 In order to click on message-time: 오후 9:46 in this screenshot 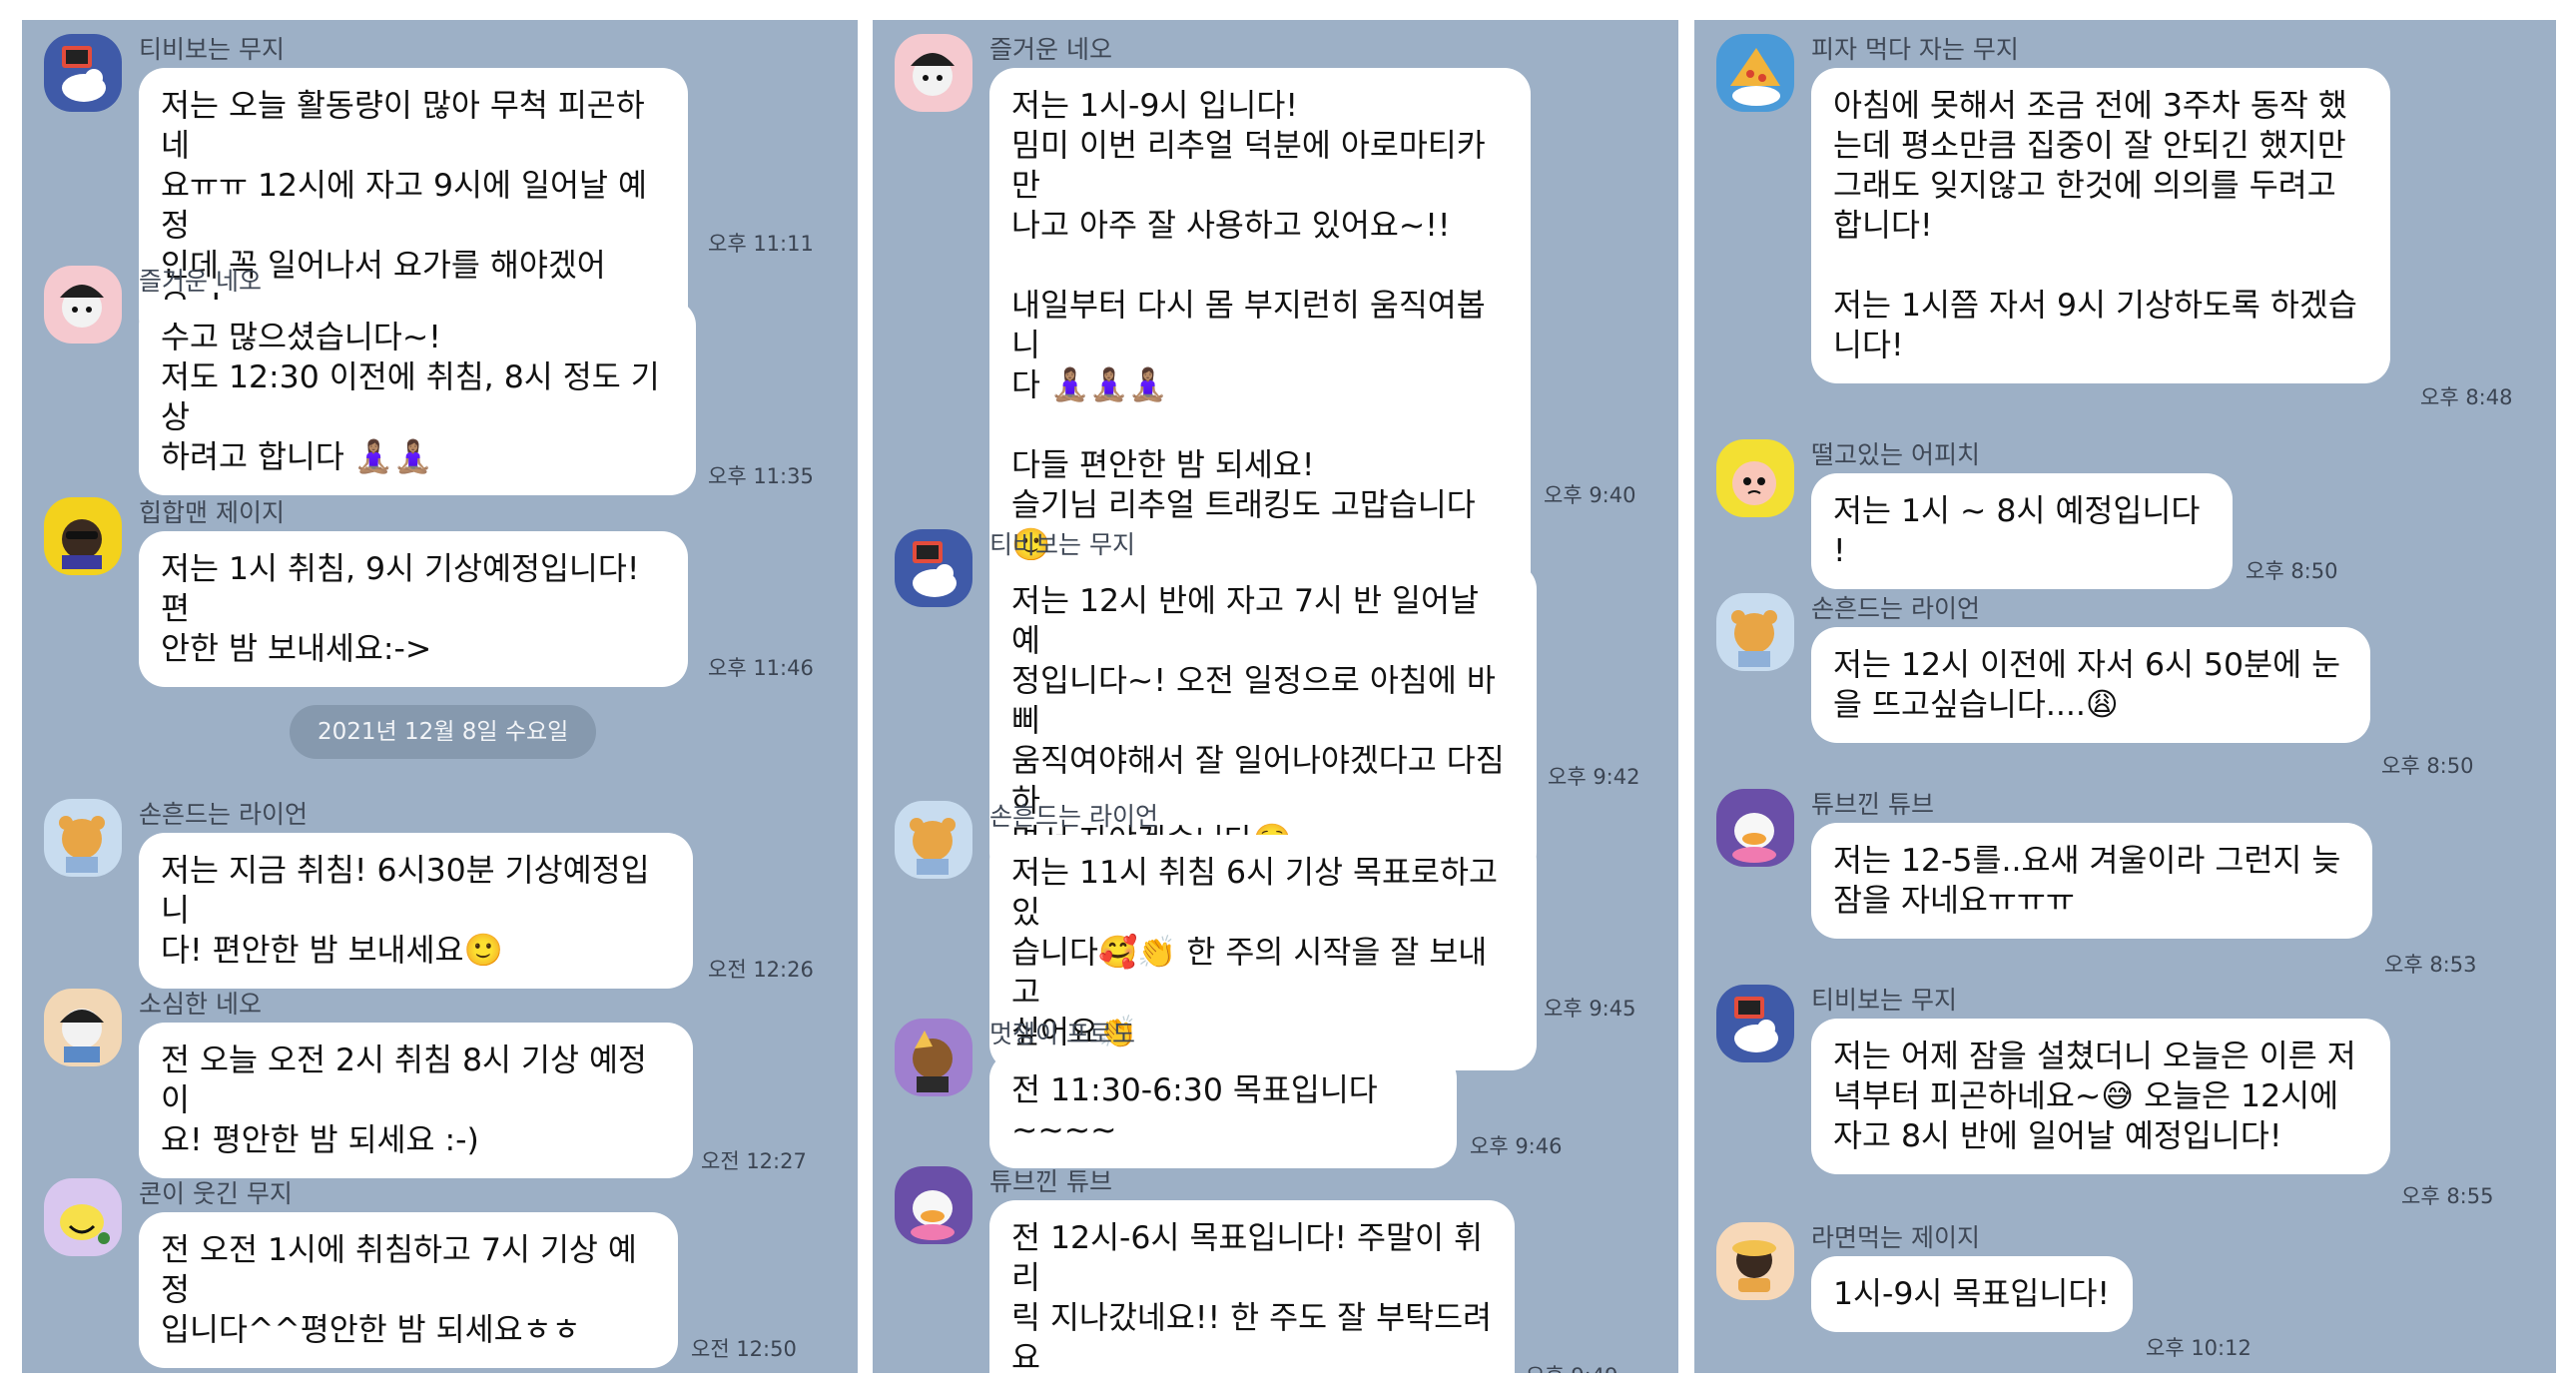, I will do `click(1516, 1146)`.